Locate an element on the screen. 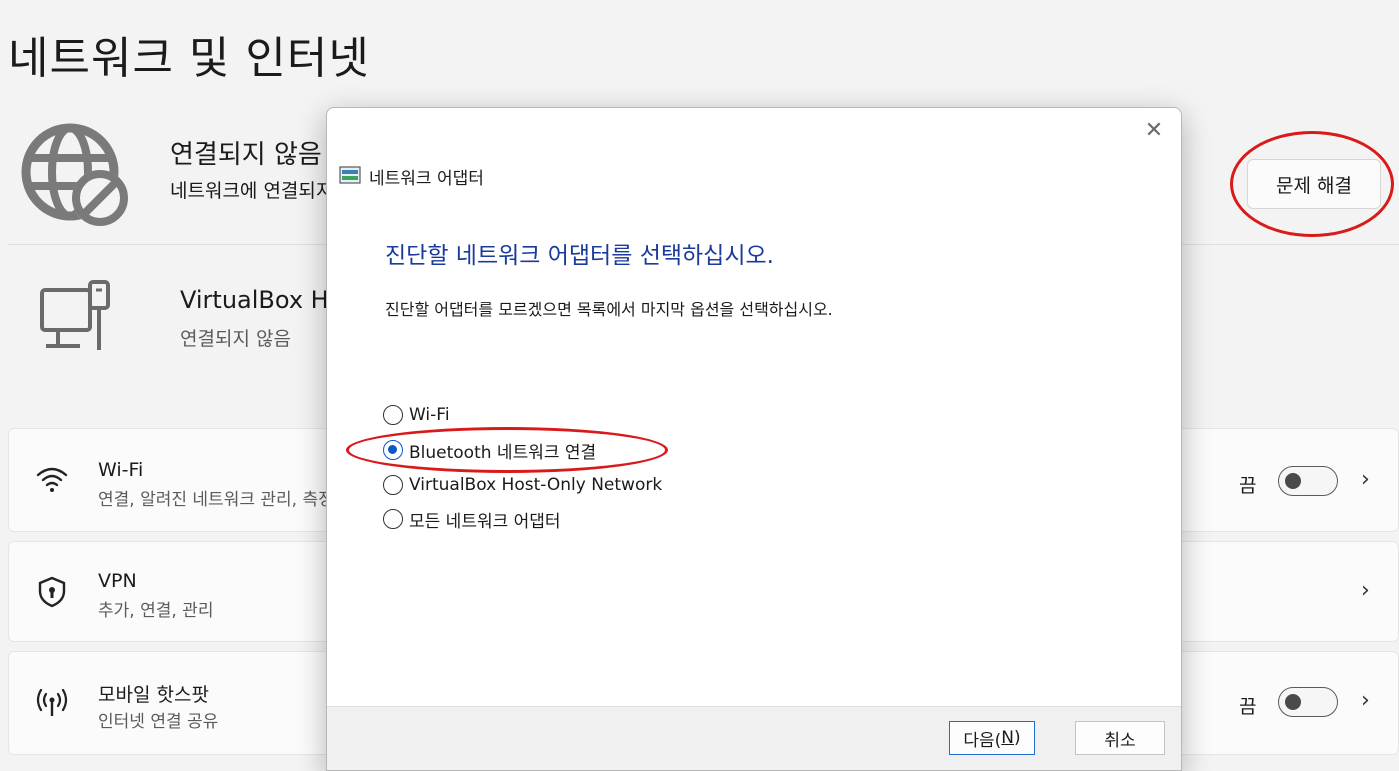 This screenshot has width=1399, height=771. cancel-button: 취소 is located at coordinates (1120, 738).